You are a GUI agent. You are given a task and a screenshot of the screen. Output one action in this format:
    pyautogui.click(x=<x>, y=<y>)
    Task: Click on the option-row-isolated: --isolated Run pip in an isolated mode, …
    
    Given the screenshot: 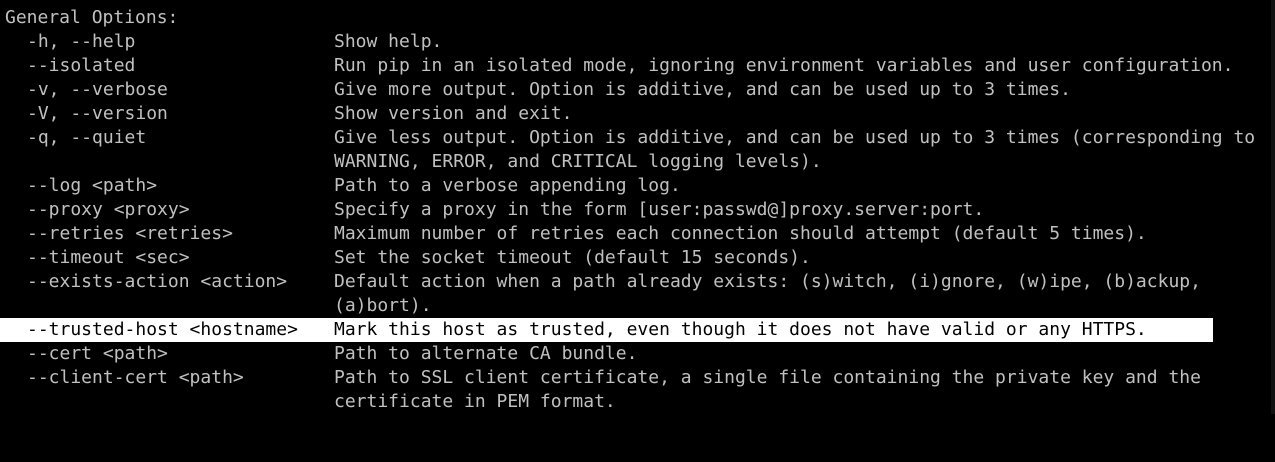 What is the action you would take?
    pyautogui.click(x=637, y=66)
    